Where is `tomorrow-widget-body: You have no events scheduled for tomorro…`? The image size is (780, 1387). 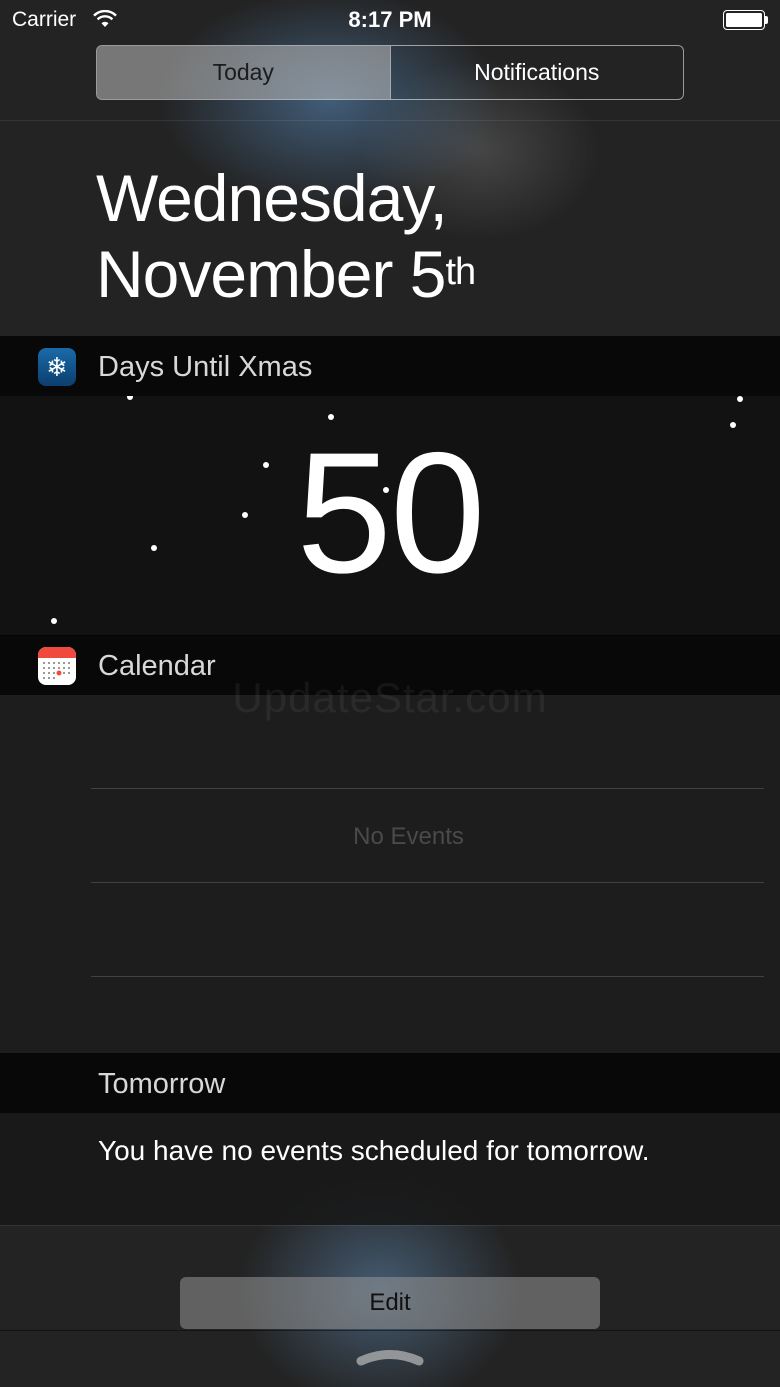 tomorrow-widget-body: You have no events scheduled for tomorro… is located at coordinates (390, 1169).